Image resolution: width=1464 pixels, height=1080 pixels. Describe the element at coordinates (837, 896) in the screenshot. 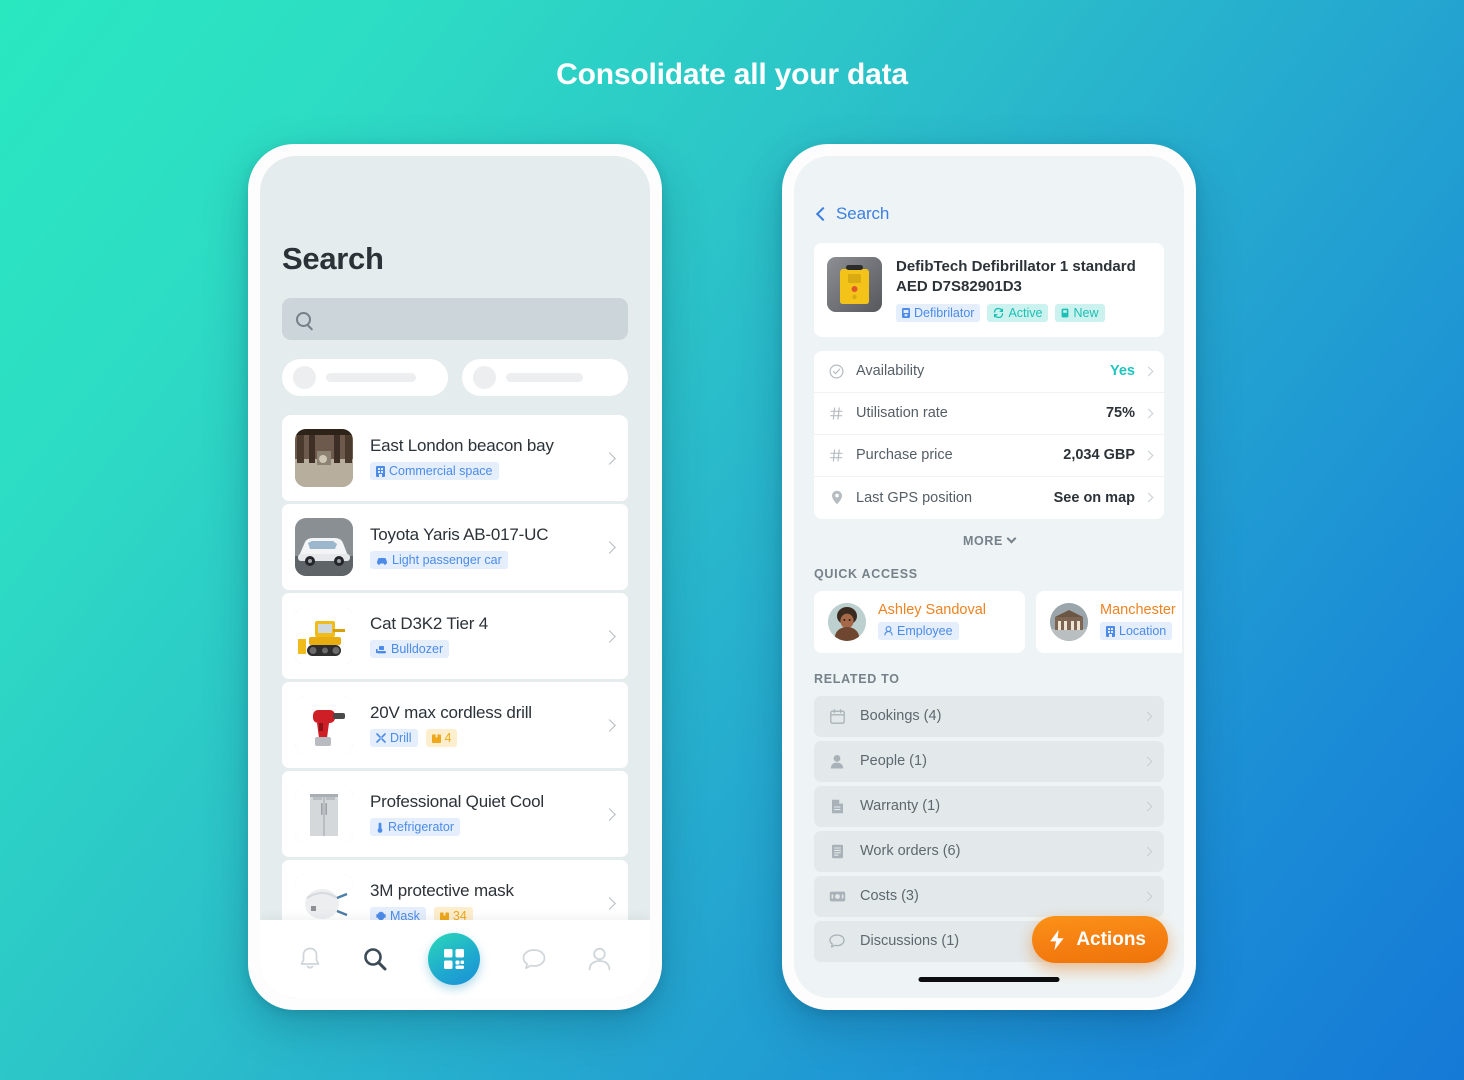

I see `money-icon` at that location.